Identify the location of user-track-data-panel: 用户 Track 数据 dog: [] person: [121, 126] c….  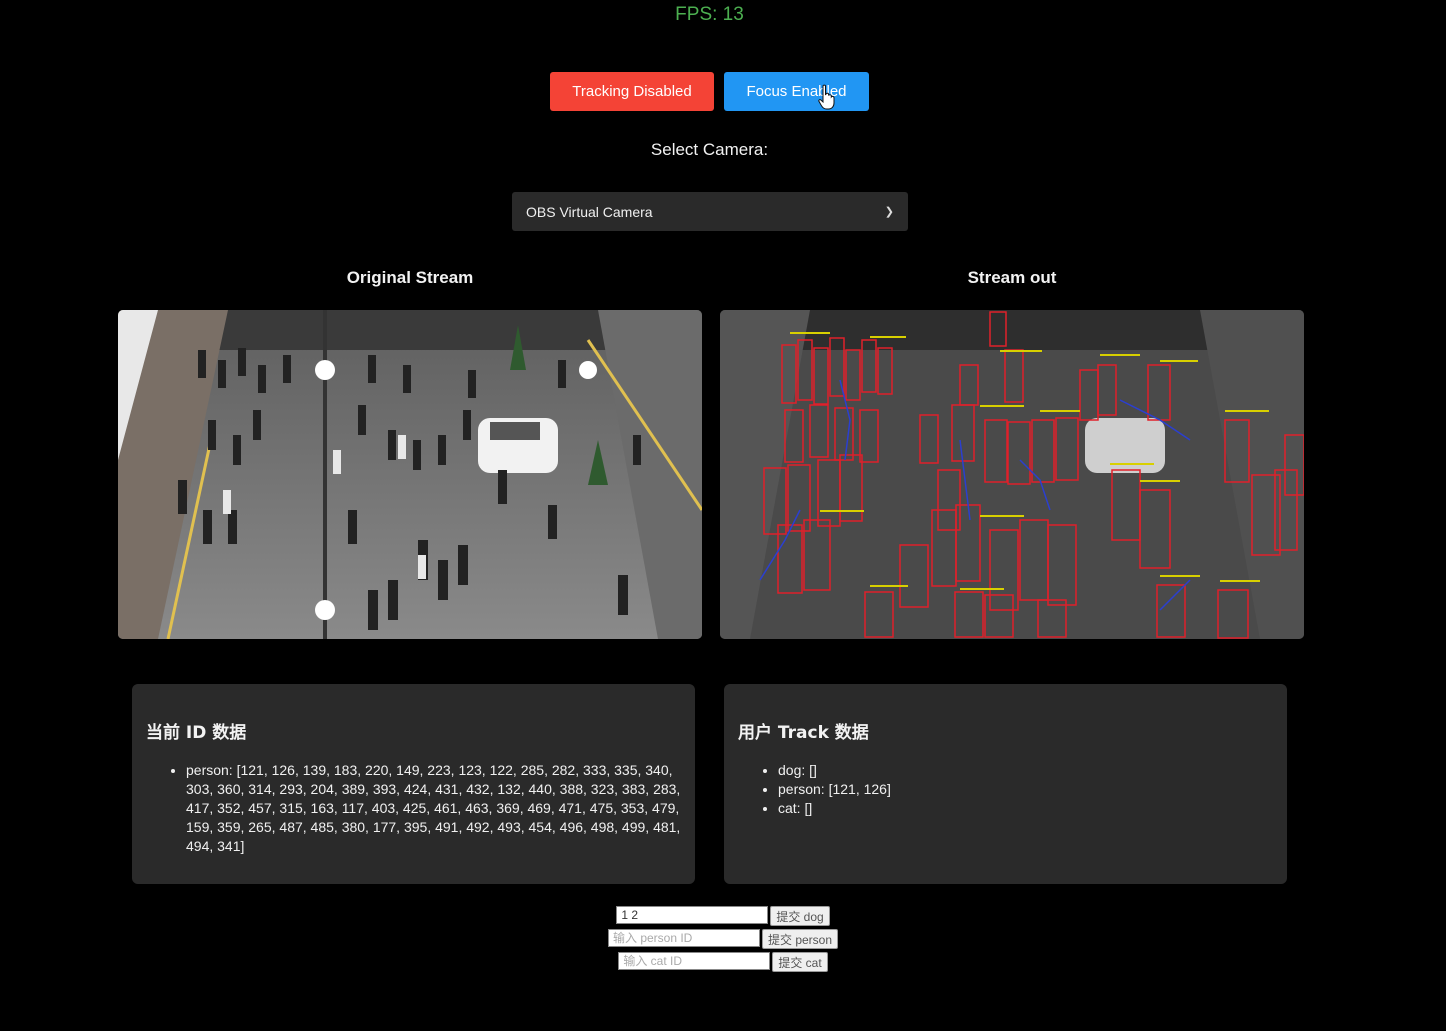
(1005, 784).